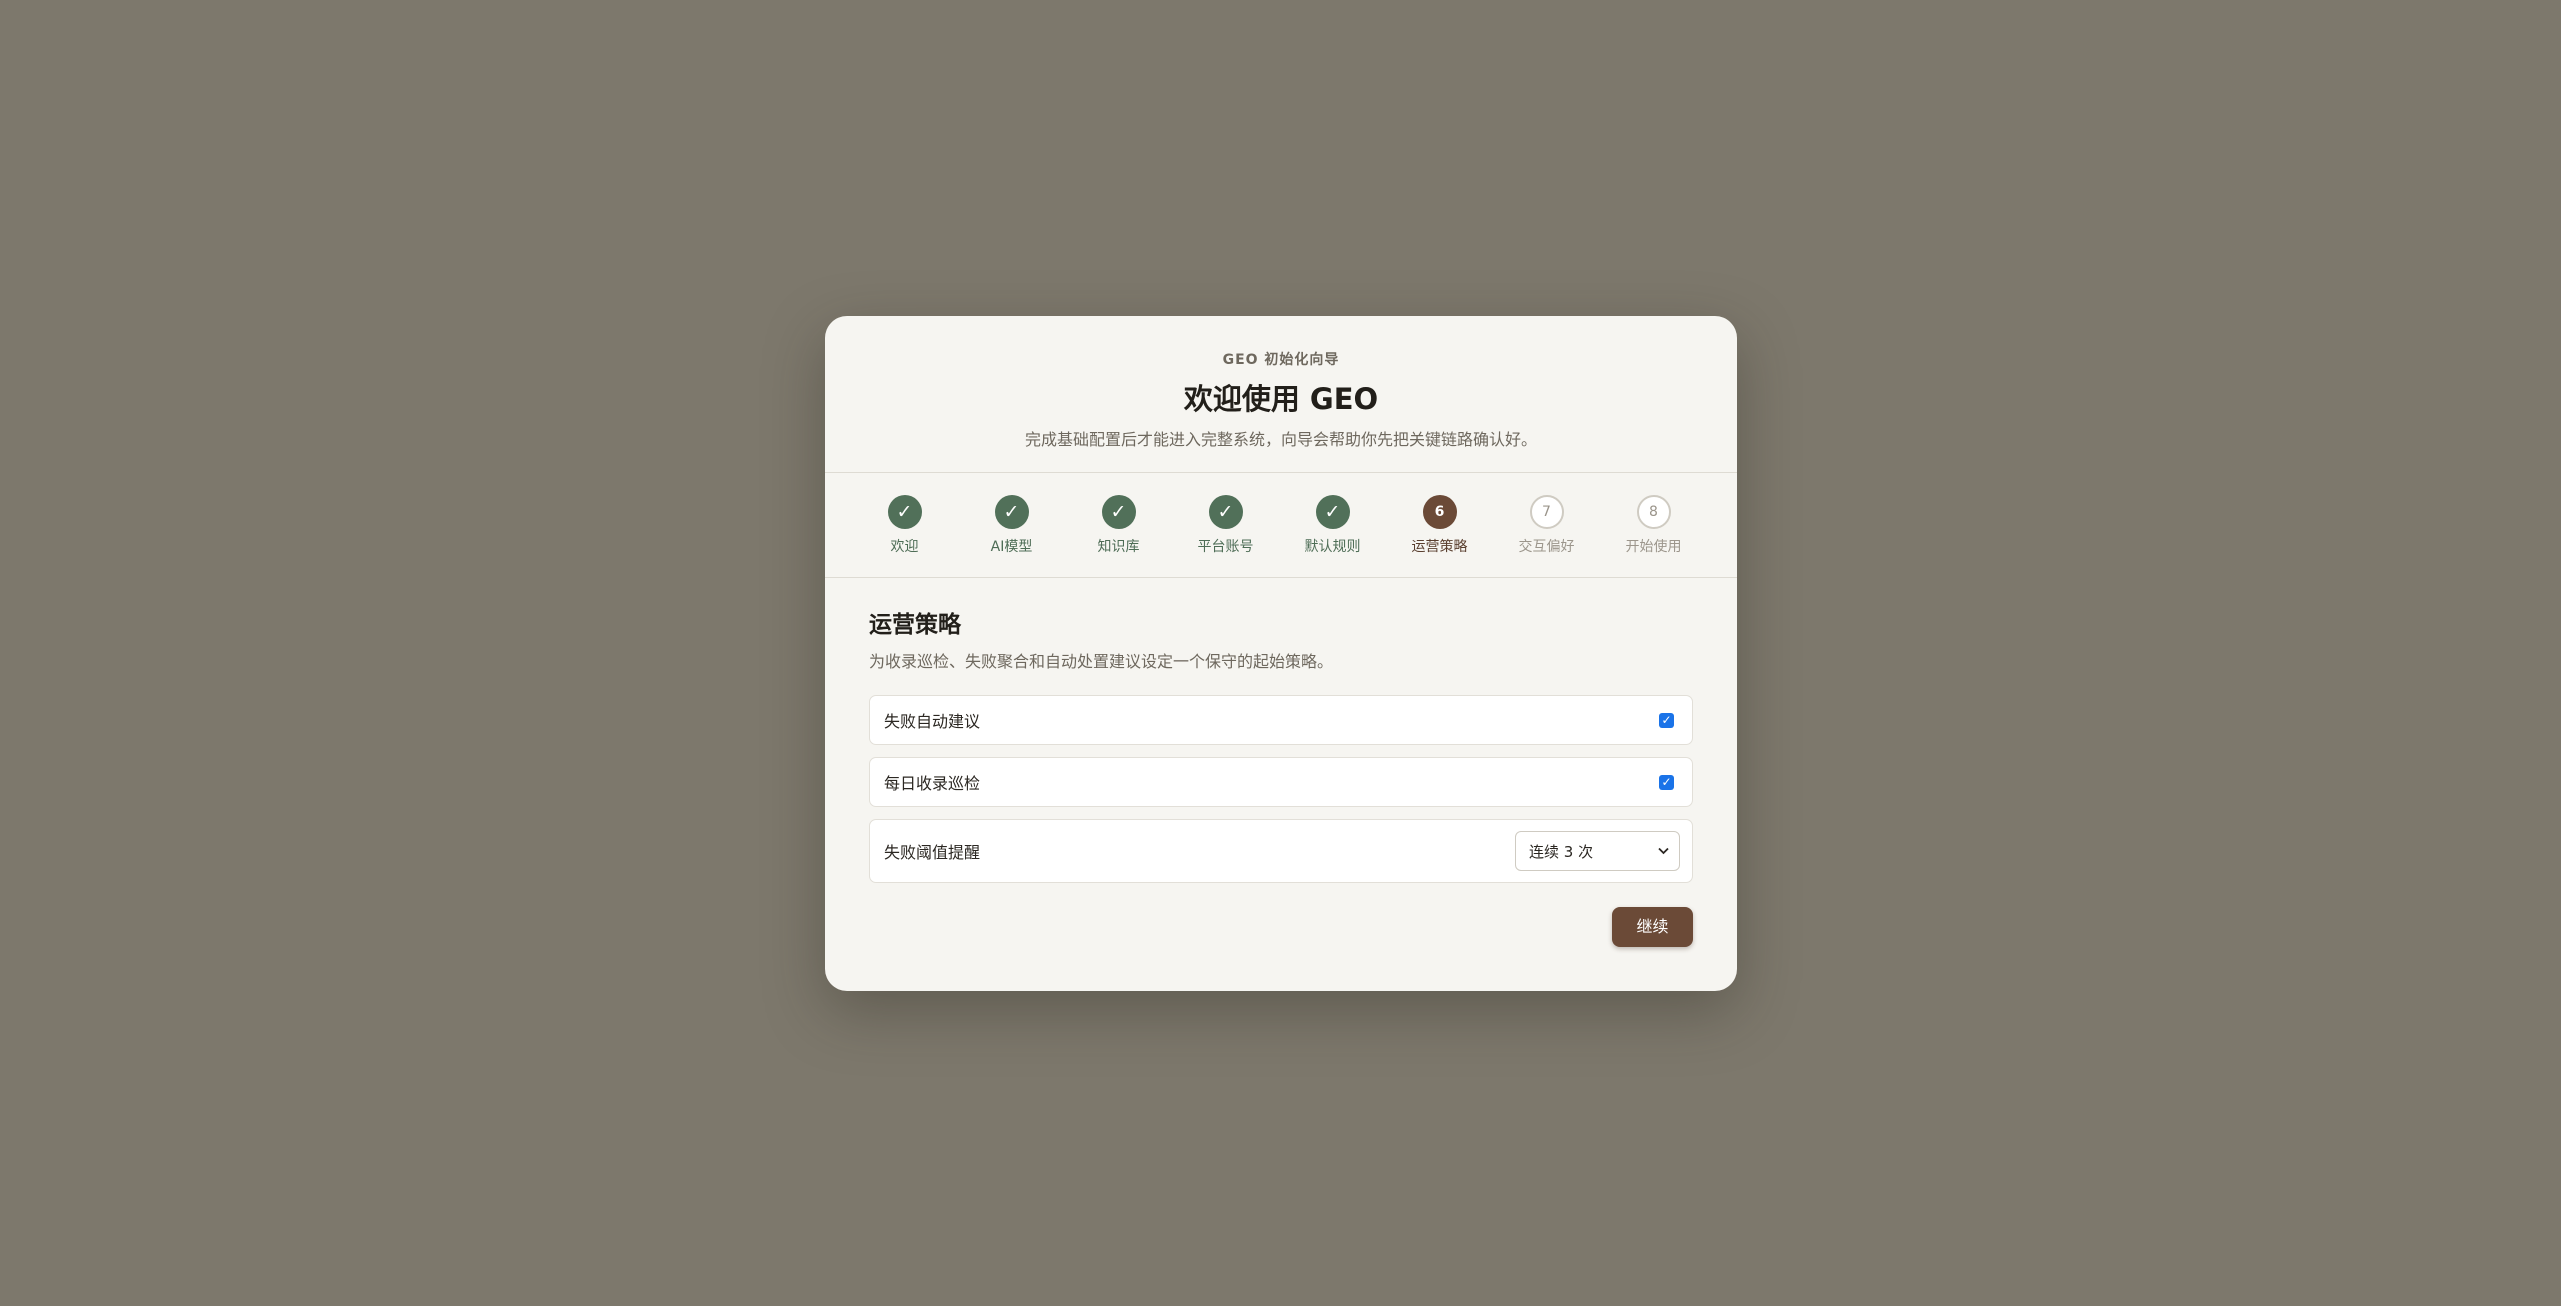 This screenshot has width=2561, height=1306. Describe the element at coordinates (1546, 547) in the screenshot. I see `step-label: 交互偏好` at that location.